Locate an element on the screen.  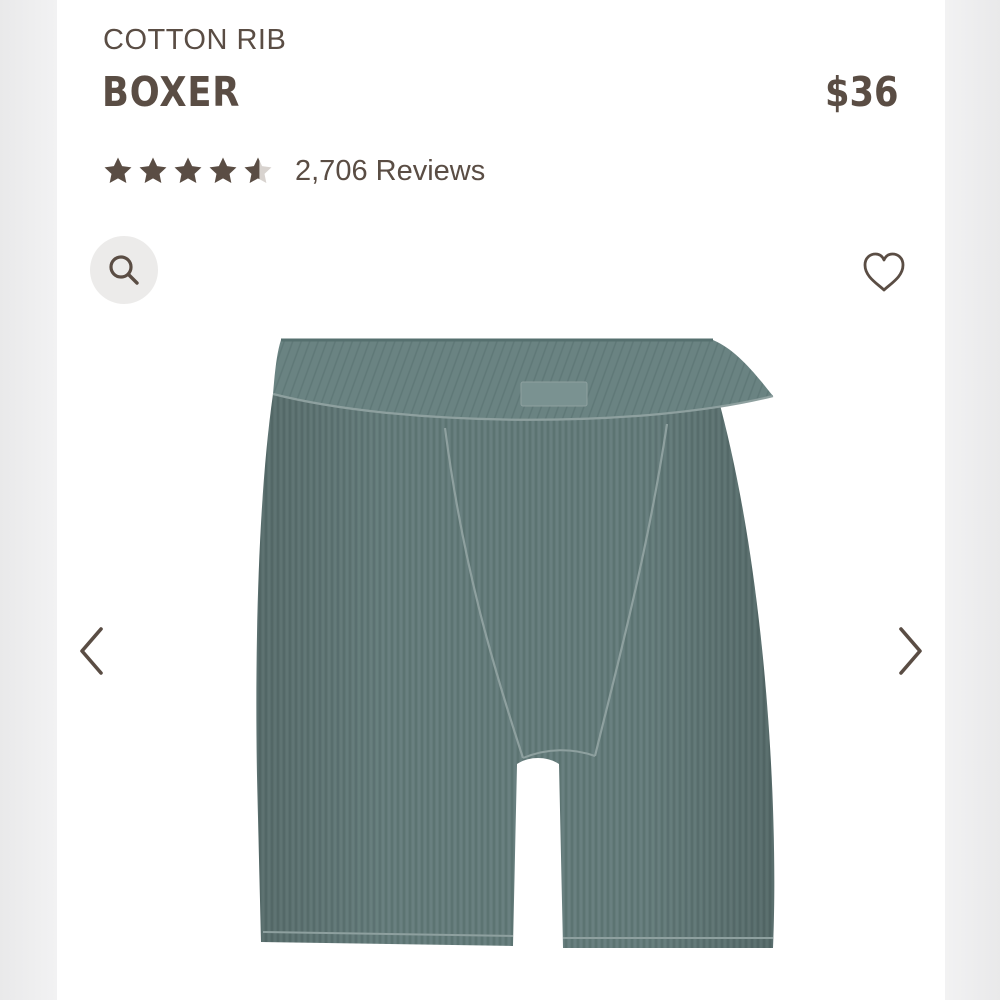
heart-icon is located at coordinates (884, 272).